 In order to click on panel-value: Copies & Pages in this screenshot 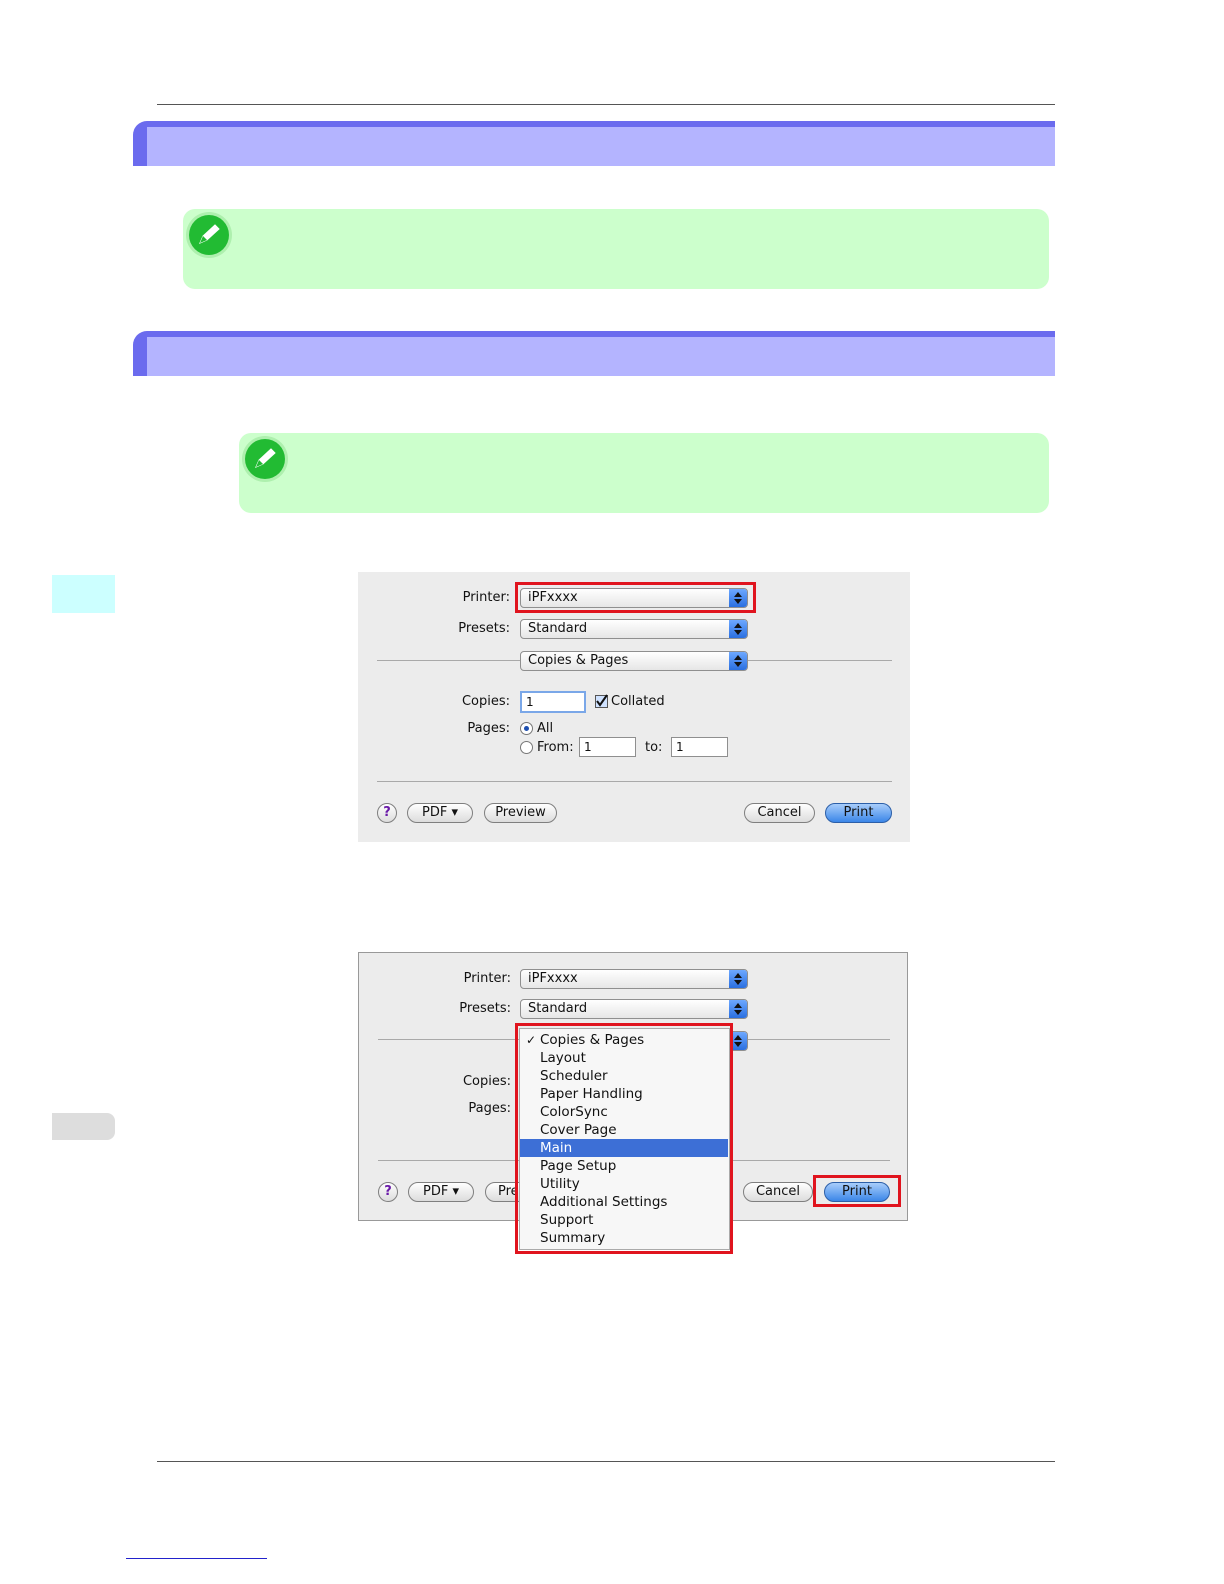, I will do `click(578, 660)`.